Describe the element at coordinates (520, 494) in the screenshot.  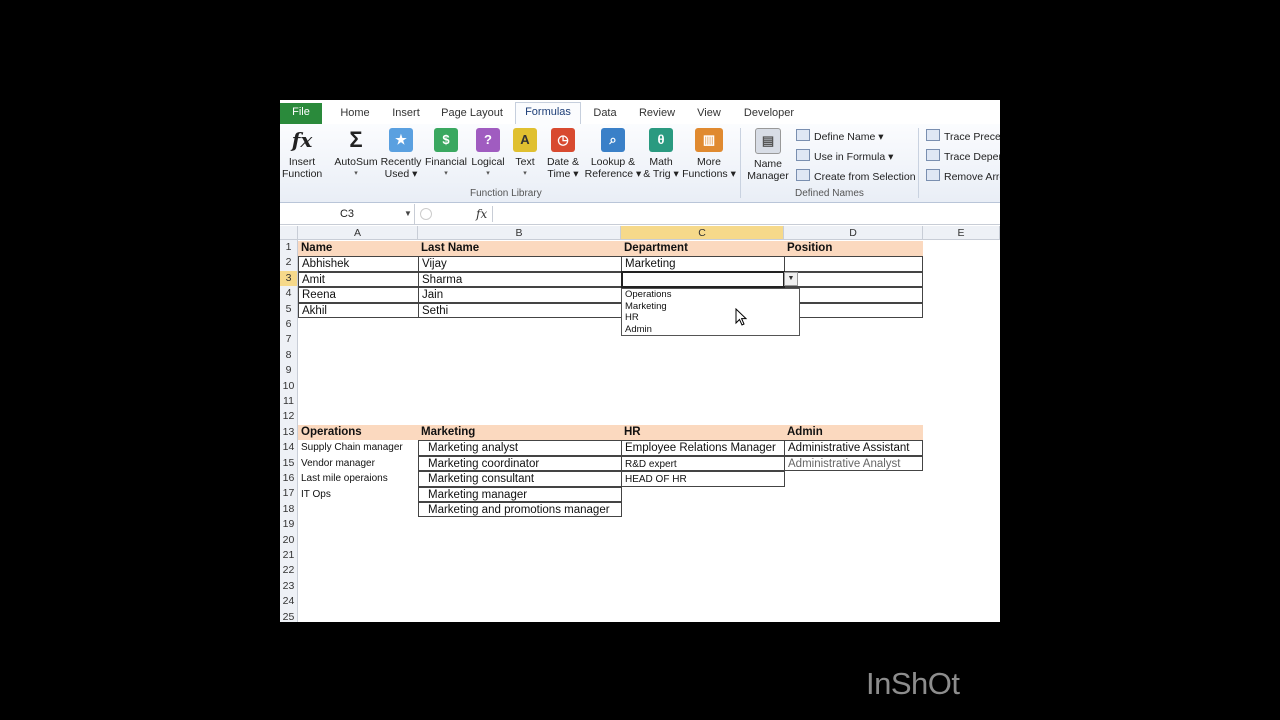
I see `cell-b17: Marketing manager` at that location.